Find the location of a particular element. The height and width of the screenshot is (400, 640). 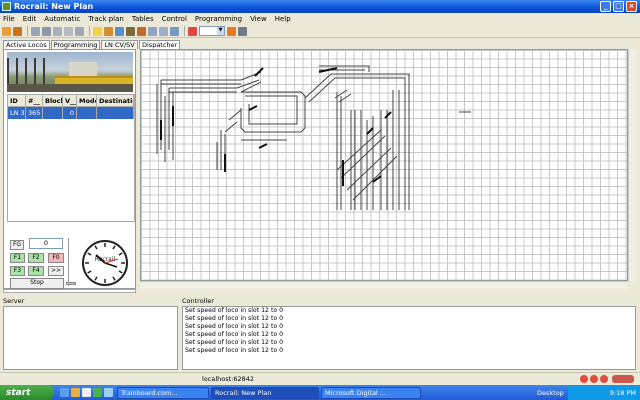

speed-slider is located at coordinates (71, 262).